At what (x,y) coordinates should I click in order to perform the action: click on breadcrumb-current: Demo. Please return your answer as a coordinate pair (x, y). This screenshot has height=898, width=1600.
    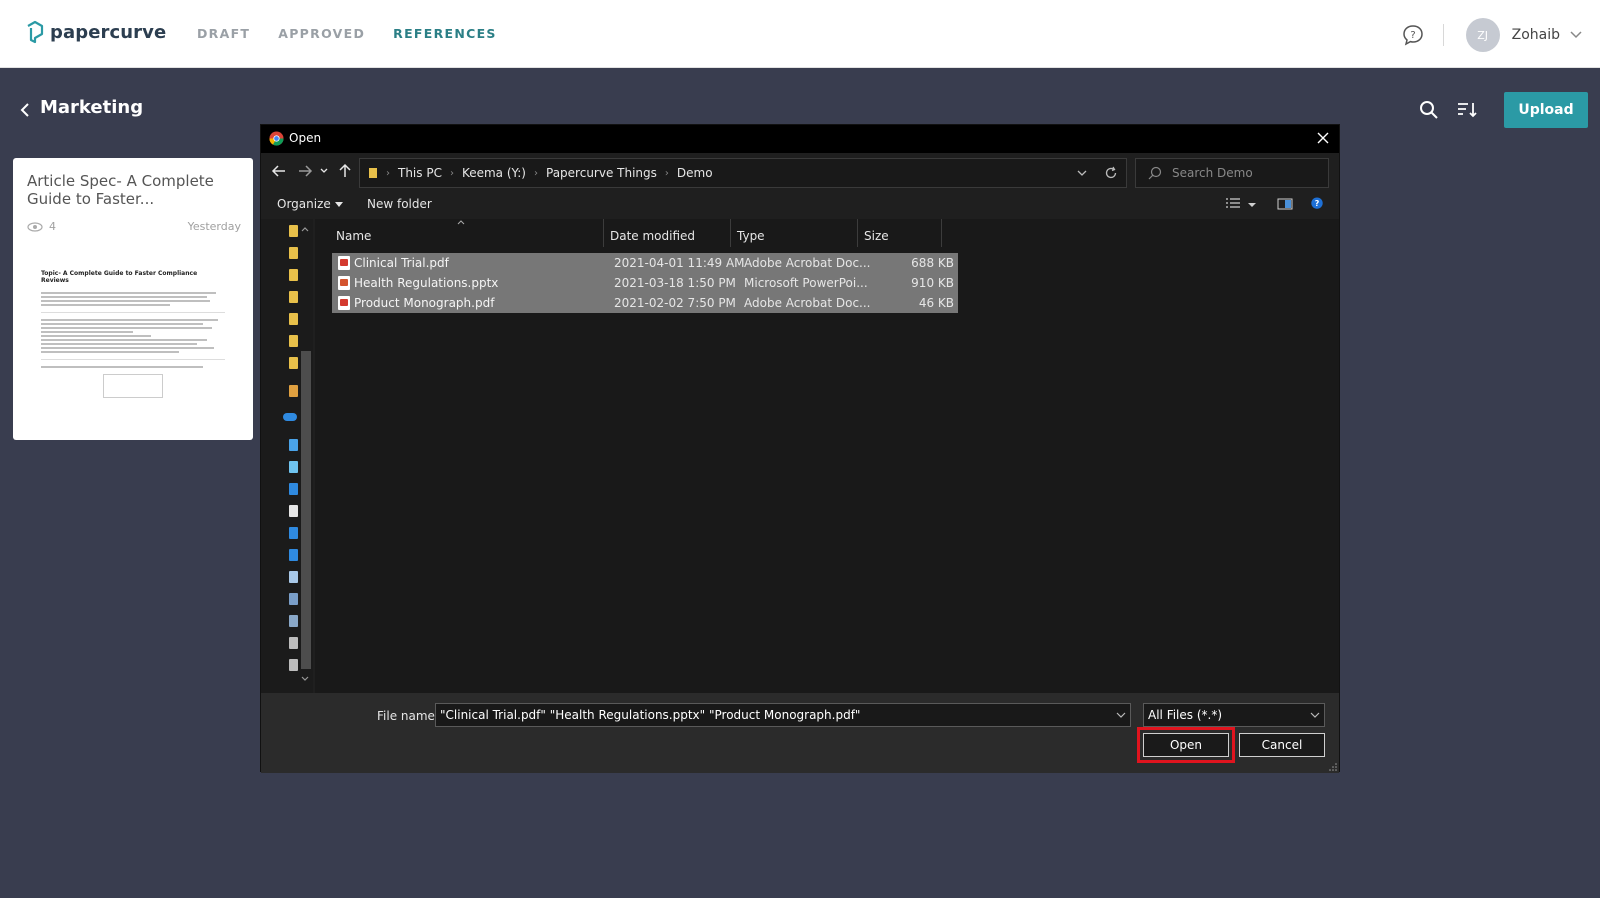
    Looking at the image, I should click on (695, 173).